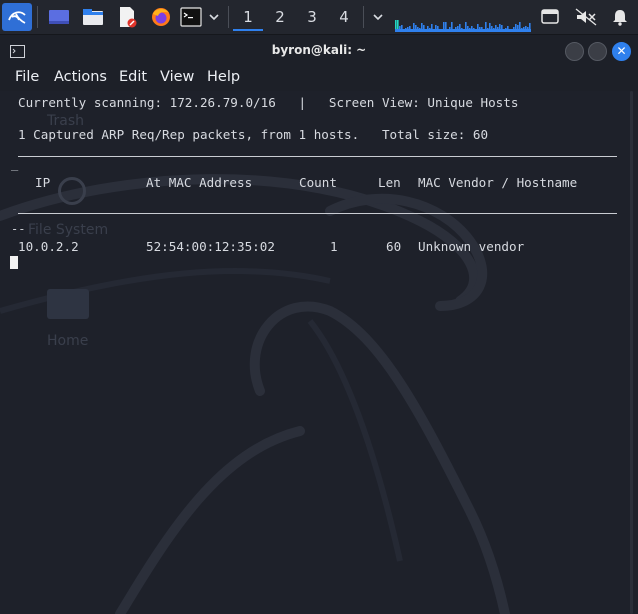 This screenshot has width=638, height=614. What do you see at coordinates (161, 17) in the screenshot?
I see `firefox-icon` at bounding box center [161, 17].